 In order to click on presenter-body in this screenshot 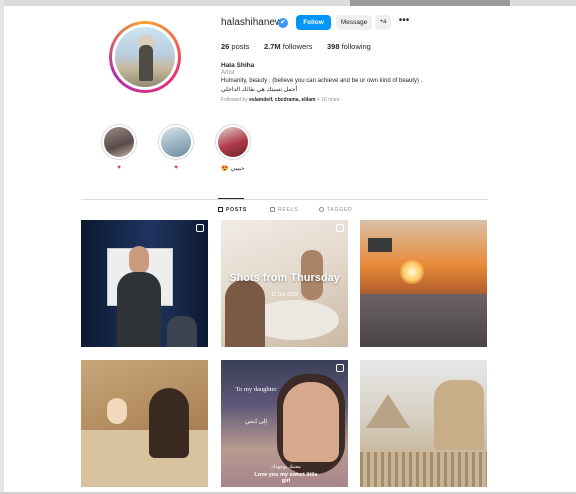, I will do `click(139, 309)`.